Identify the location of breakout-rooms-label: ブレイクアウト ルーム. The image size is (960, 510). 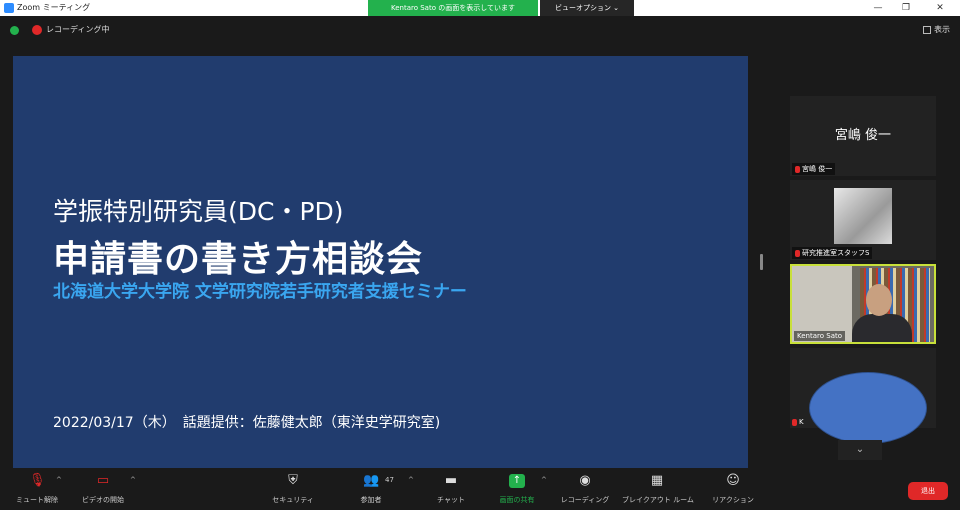
(658, 500).